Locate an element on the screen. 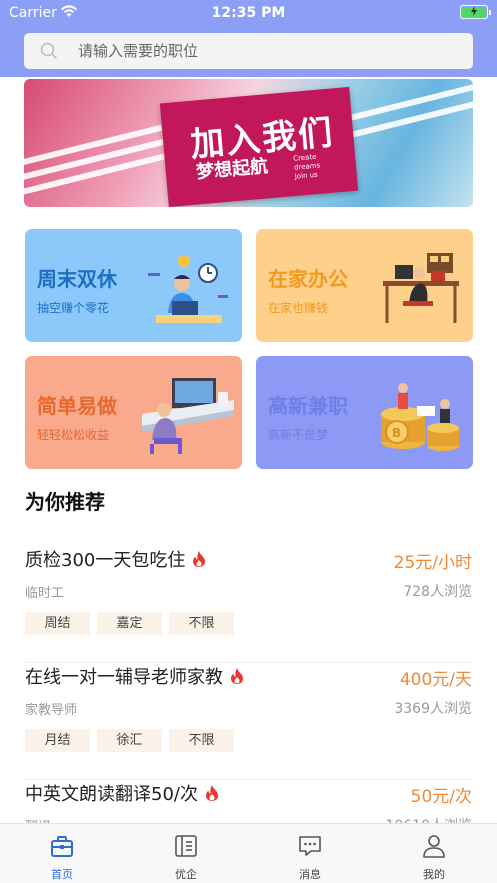  category-title: 高新兼职 is located at coordinates (308, 406).